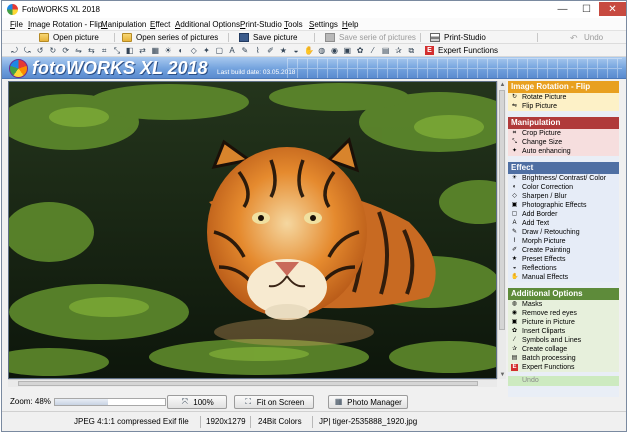  I want to click on panel-item: ◍ Masks, so click(563, 304).